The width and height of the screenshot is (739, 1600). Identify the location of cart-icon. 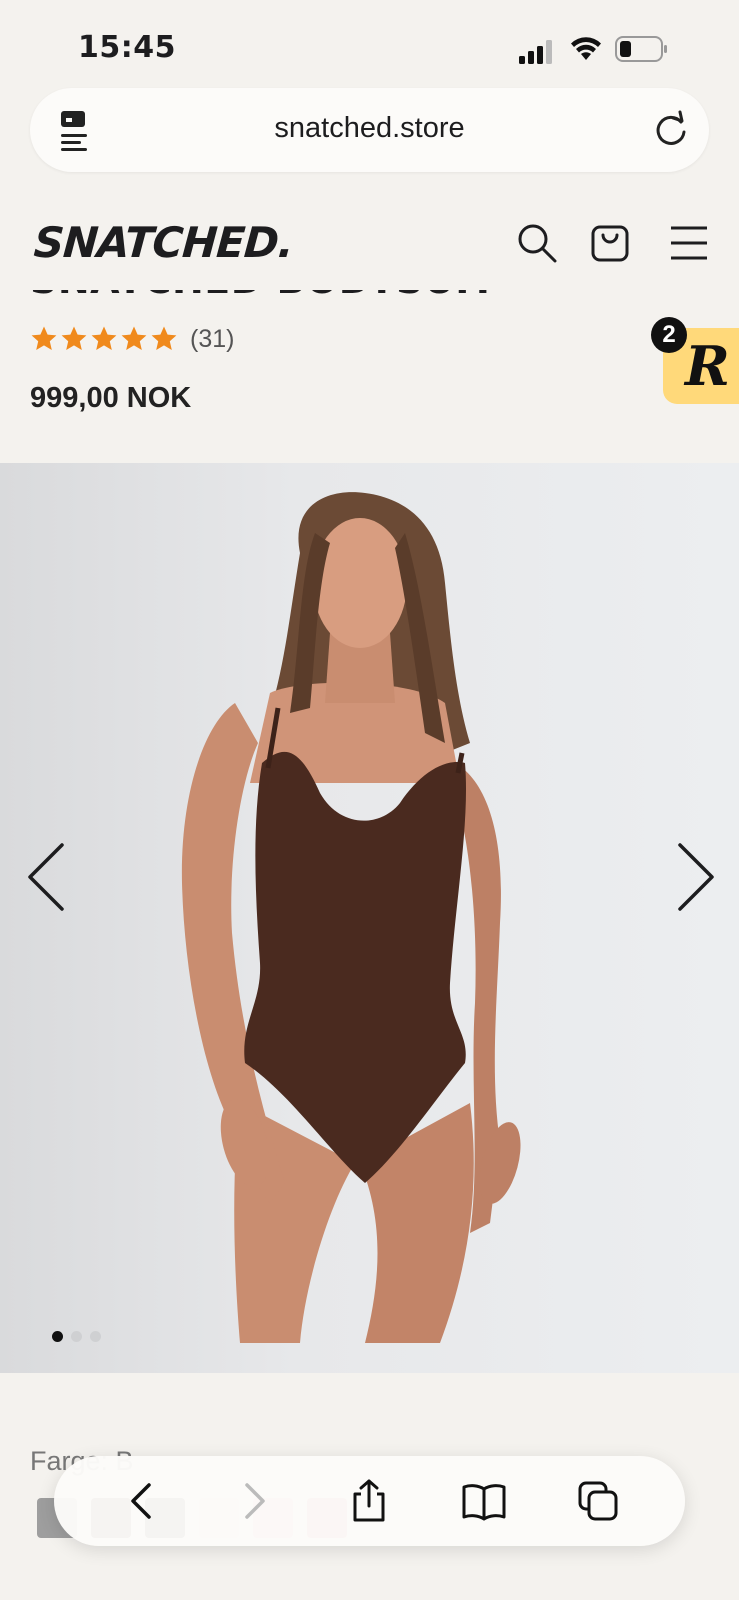
(610, 243).